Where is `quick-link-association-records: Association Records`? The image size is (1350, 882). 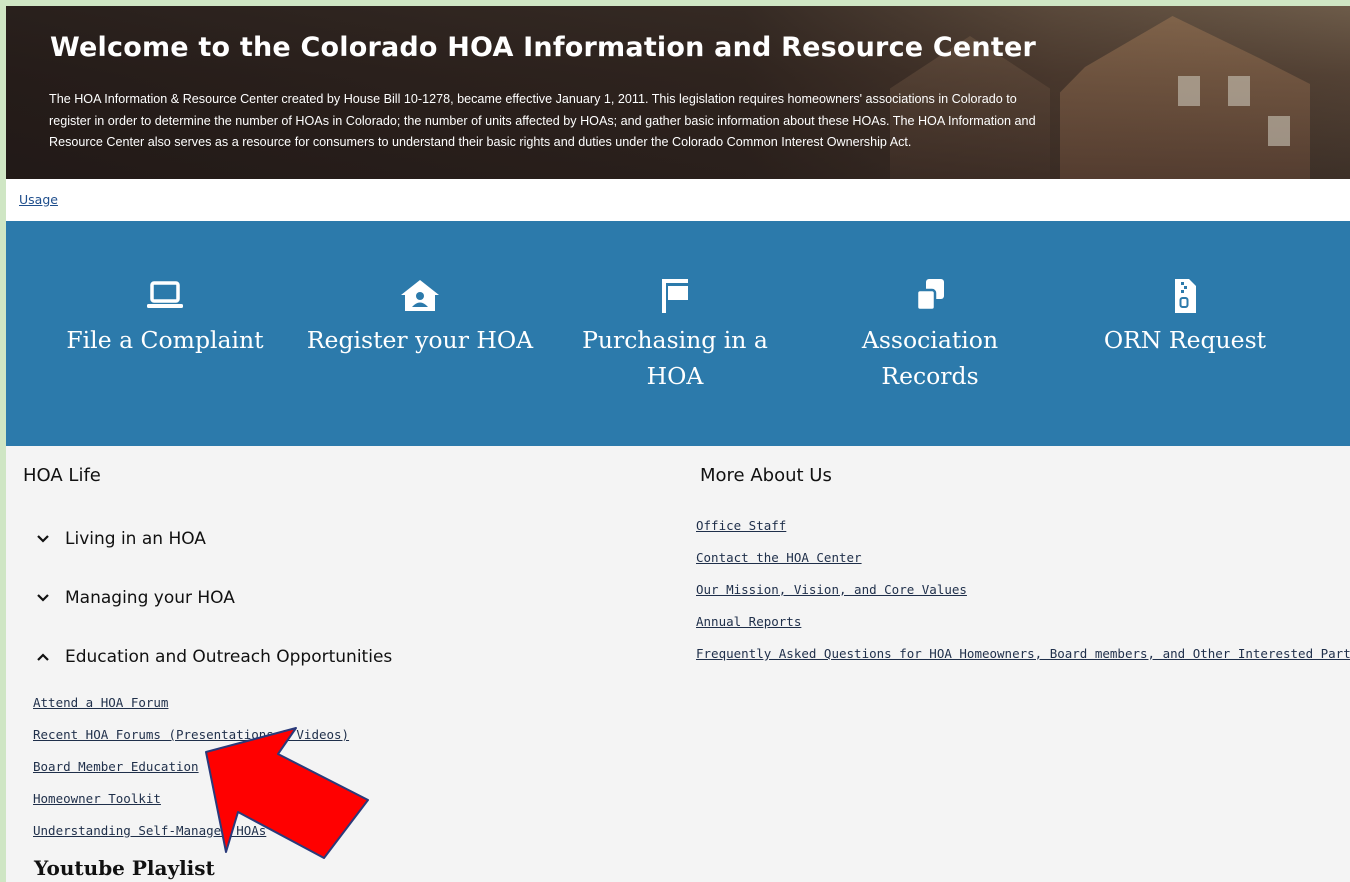 quick-link-association-records: Association Records is located at coordinates (930, 335).